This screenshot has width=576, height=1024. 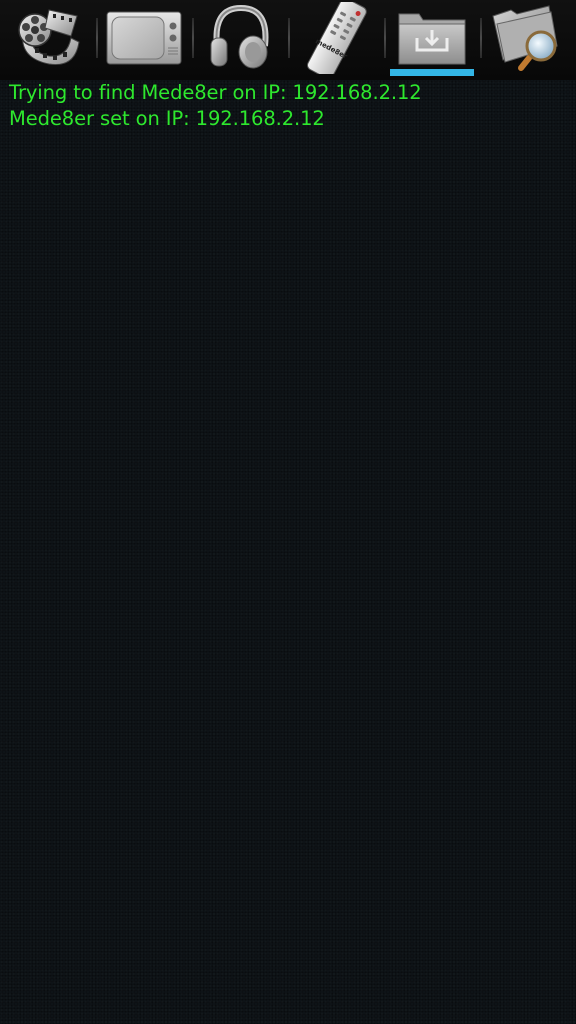 I want to click on film-reel-icon, so click(x=48, y=40).